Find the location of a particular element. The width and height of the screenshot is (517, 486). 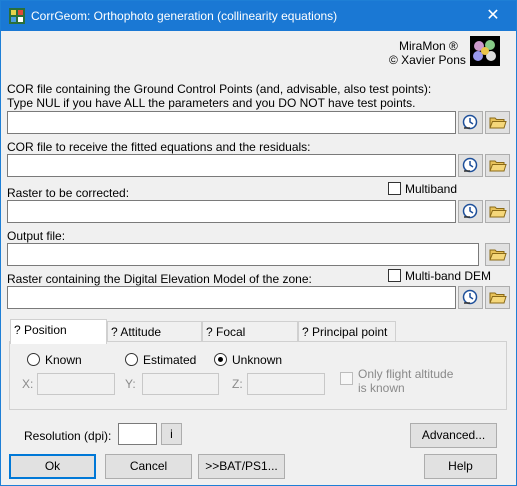

z-label: Z: is located at coordinates (237, 384).